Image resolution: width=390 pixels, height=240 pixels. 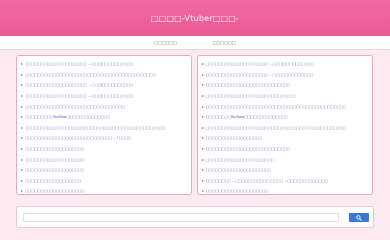 What do you see at coordinates (285, 170) in the screenshot?
I see `list-item: □□□□□□□□□□□□□□□□□□□□□` at bounding box center [285, 170].